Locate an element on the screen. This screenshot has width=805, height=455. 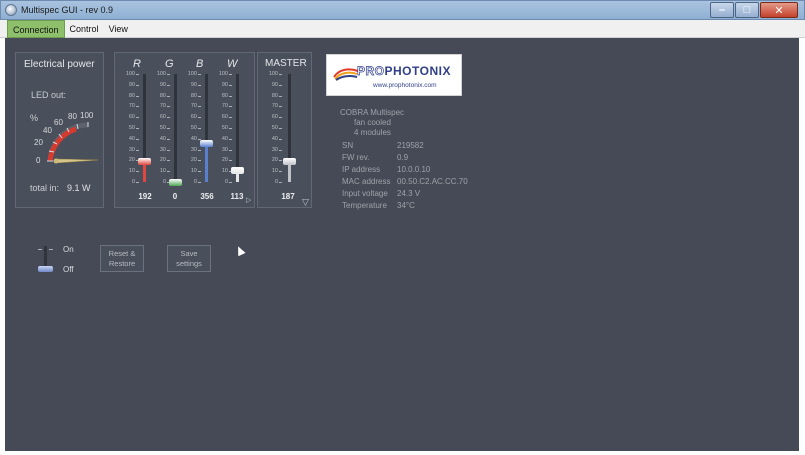
master-label: MASTER is located at coordinates (286, 63).